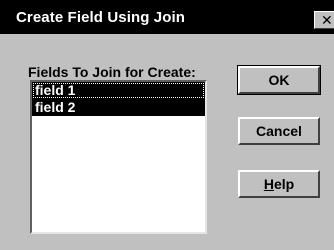 This screenshot has height=250, width=334. I want to click on help-label-rest: elp, so click(284, 184).